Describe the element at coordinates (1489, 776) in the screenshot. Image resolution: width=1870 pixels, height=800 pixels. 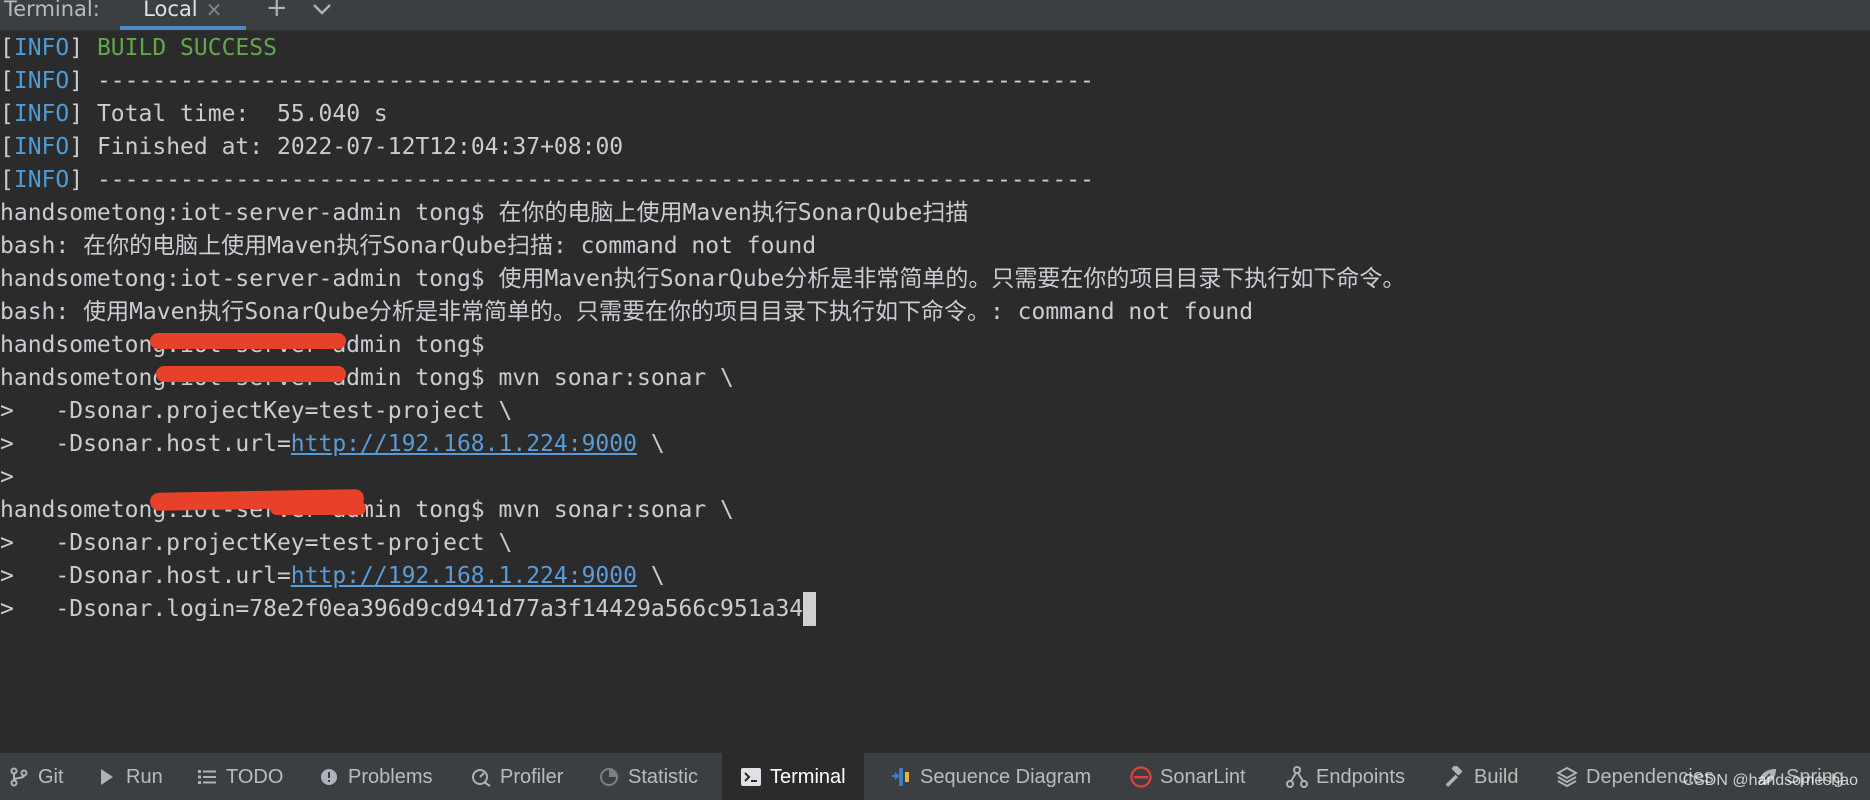
I see `tool-build: Build` at that location.